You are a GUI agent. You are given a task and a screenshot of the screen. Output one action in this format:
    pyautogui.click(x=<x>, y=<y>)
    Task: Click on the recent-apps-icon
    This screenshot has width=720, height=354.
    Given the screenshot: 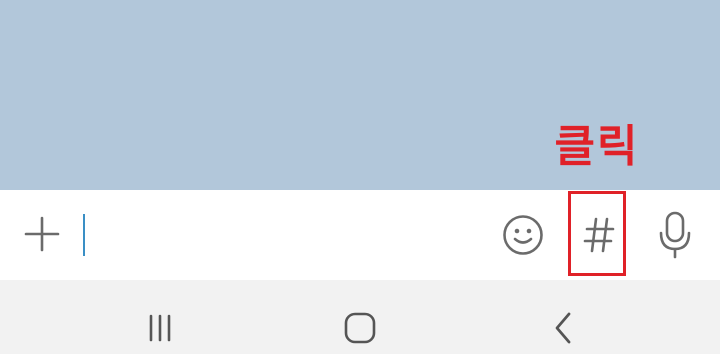 What is the action you would take?
    pyautogui.click(x=160, y=328)
    